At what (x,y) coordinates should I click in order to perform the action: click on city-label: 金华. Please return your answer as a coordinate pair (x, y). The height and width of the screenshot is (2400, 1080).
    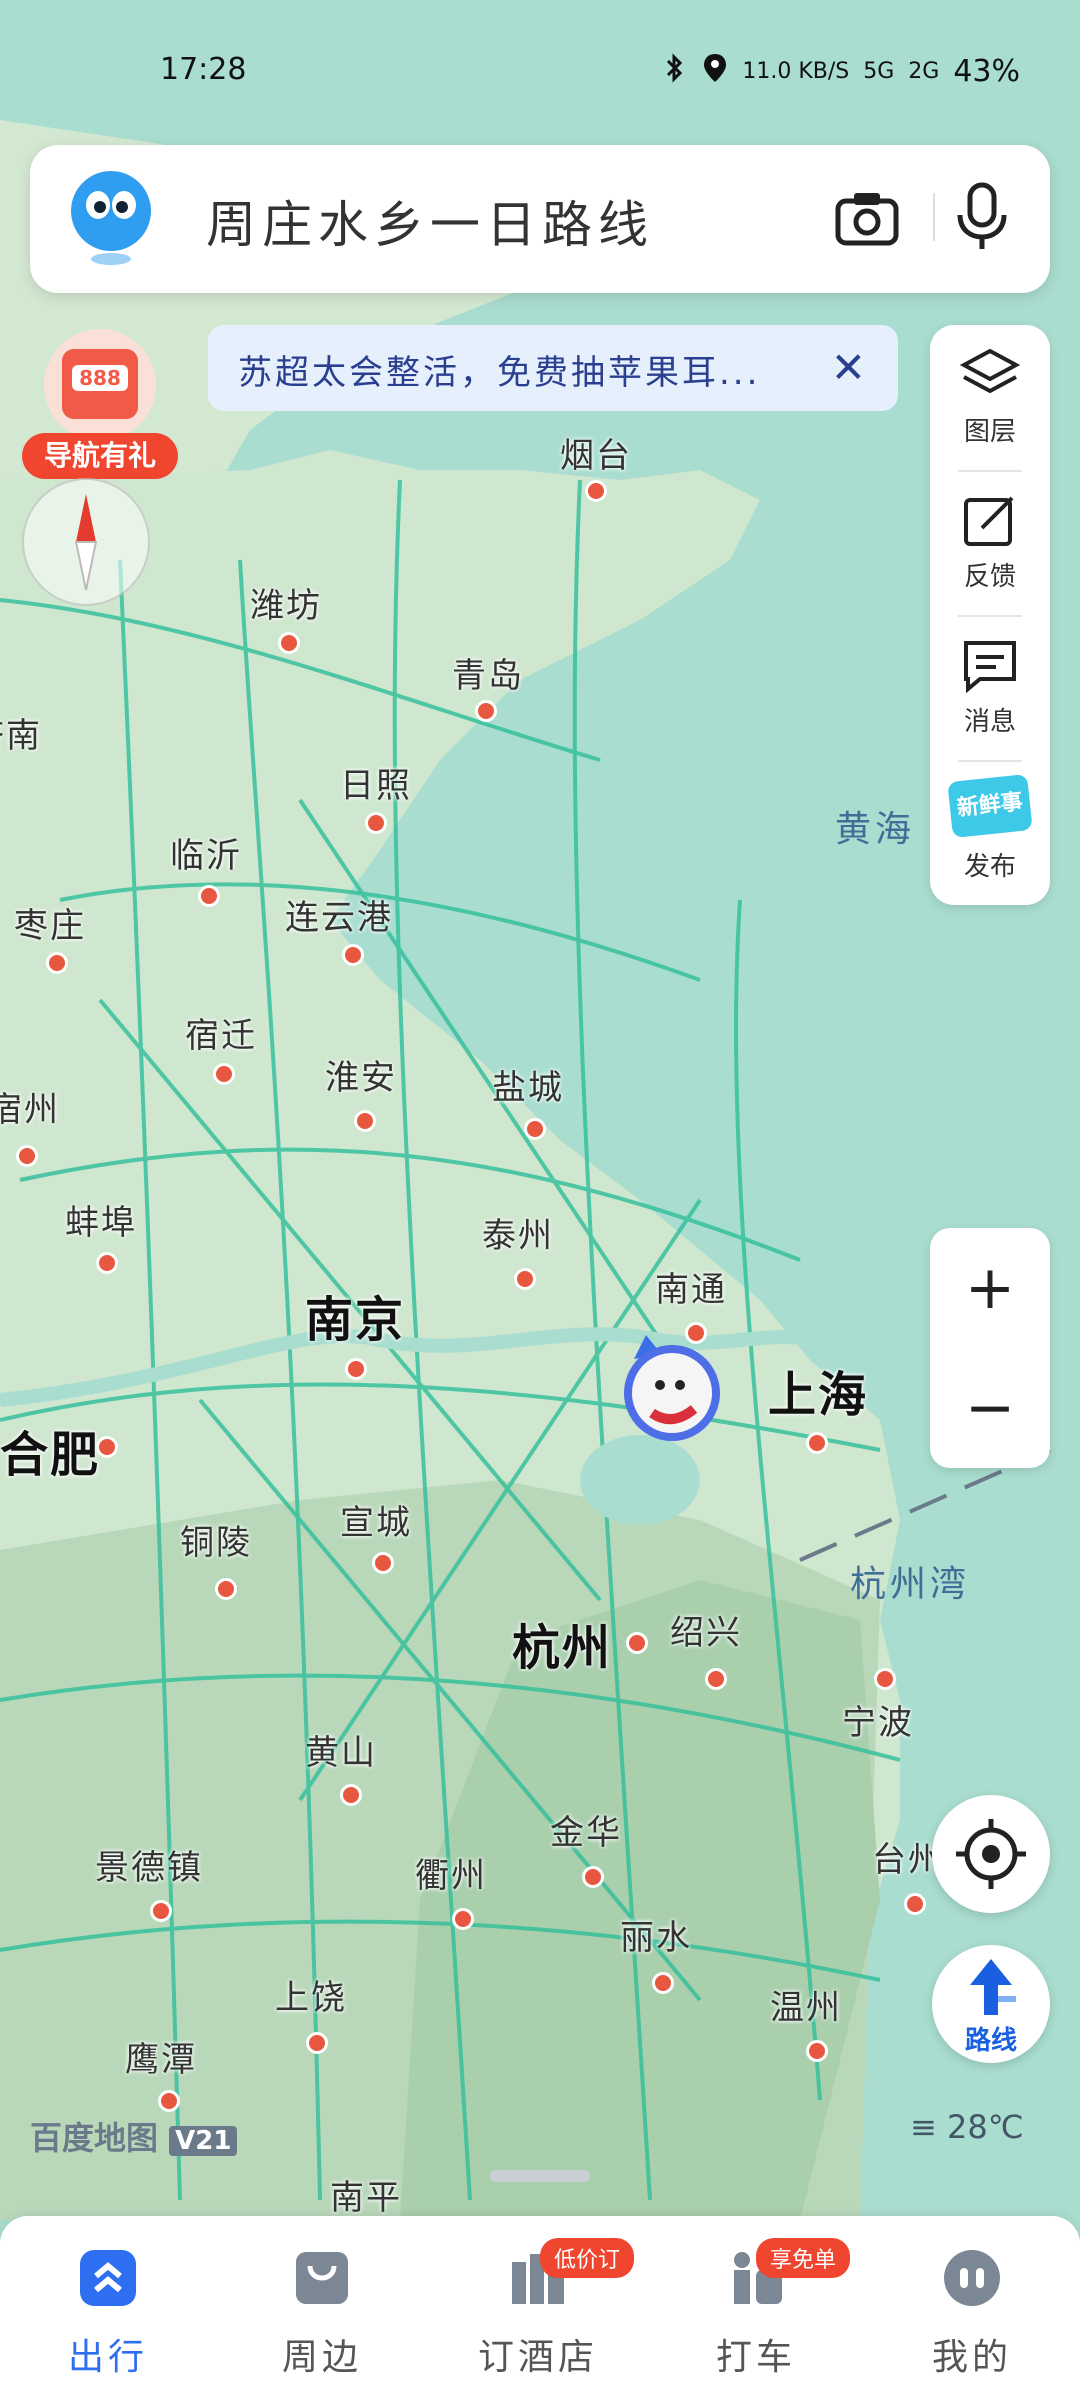
    Looking at the image, I should click on (586, 1829).